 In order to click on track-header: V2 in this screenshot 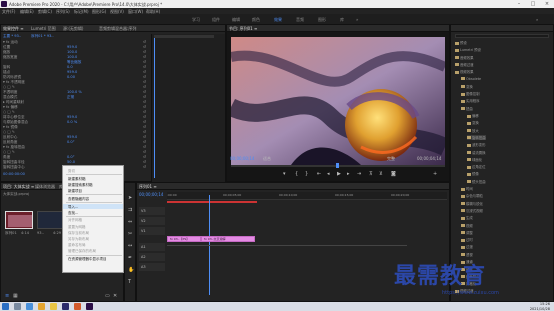, I will do `click(152, 221)`.